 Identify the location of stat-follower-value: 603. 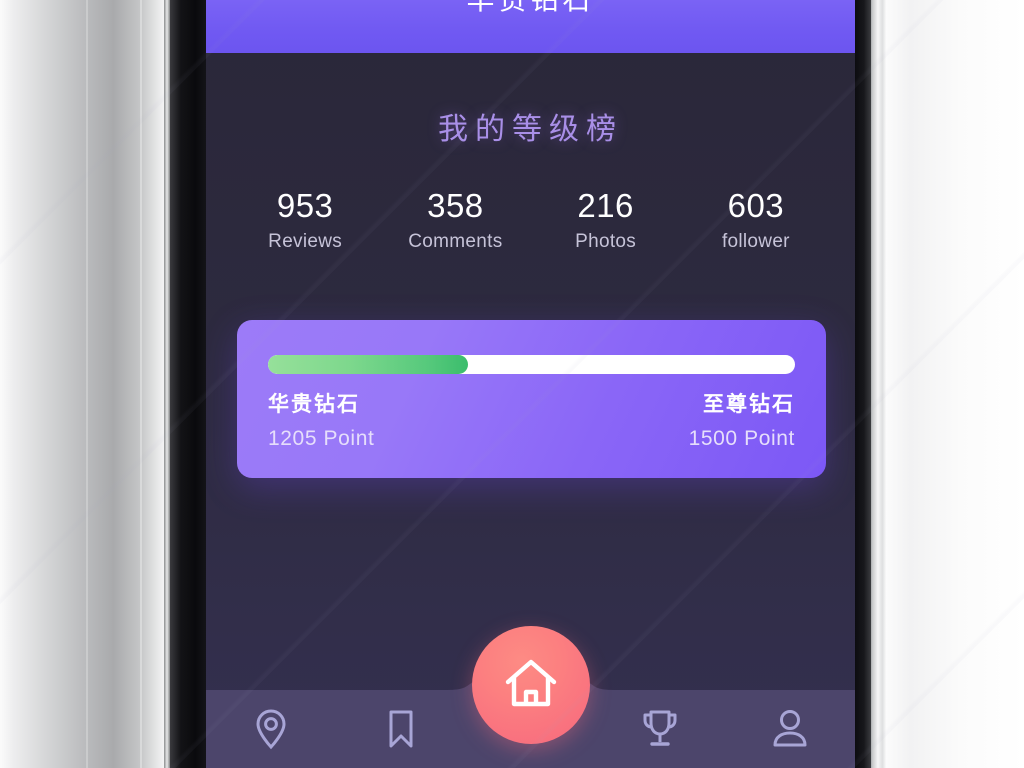
(756, 205).